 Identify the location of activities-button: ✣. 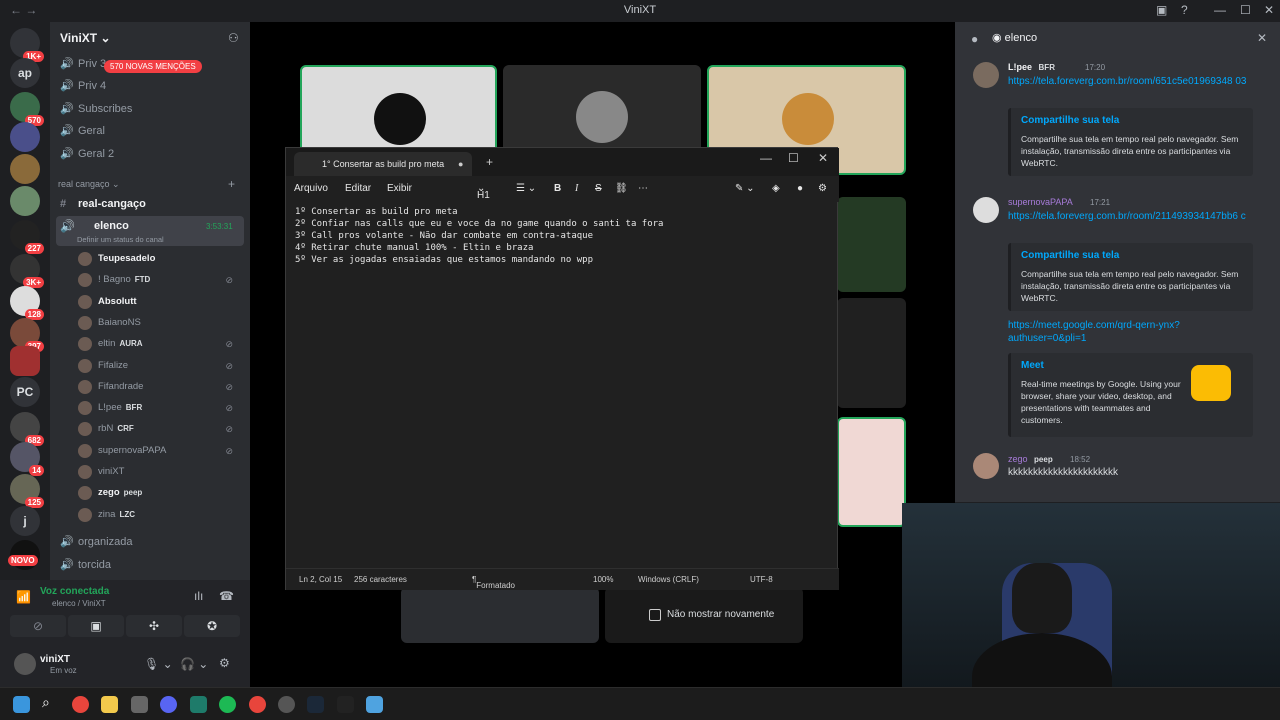
(154, 626).